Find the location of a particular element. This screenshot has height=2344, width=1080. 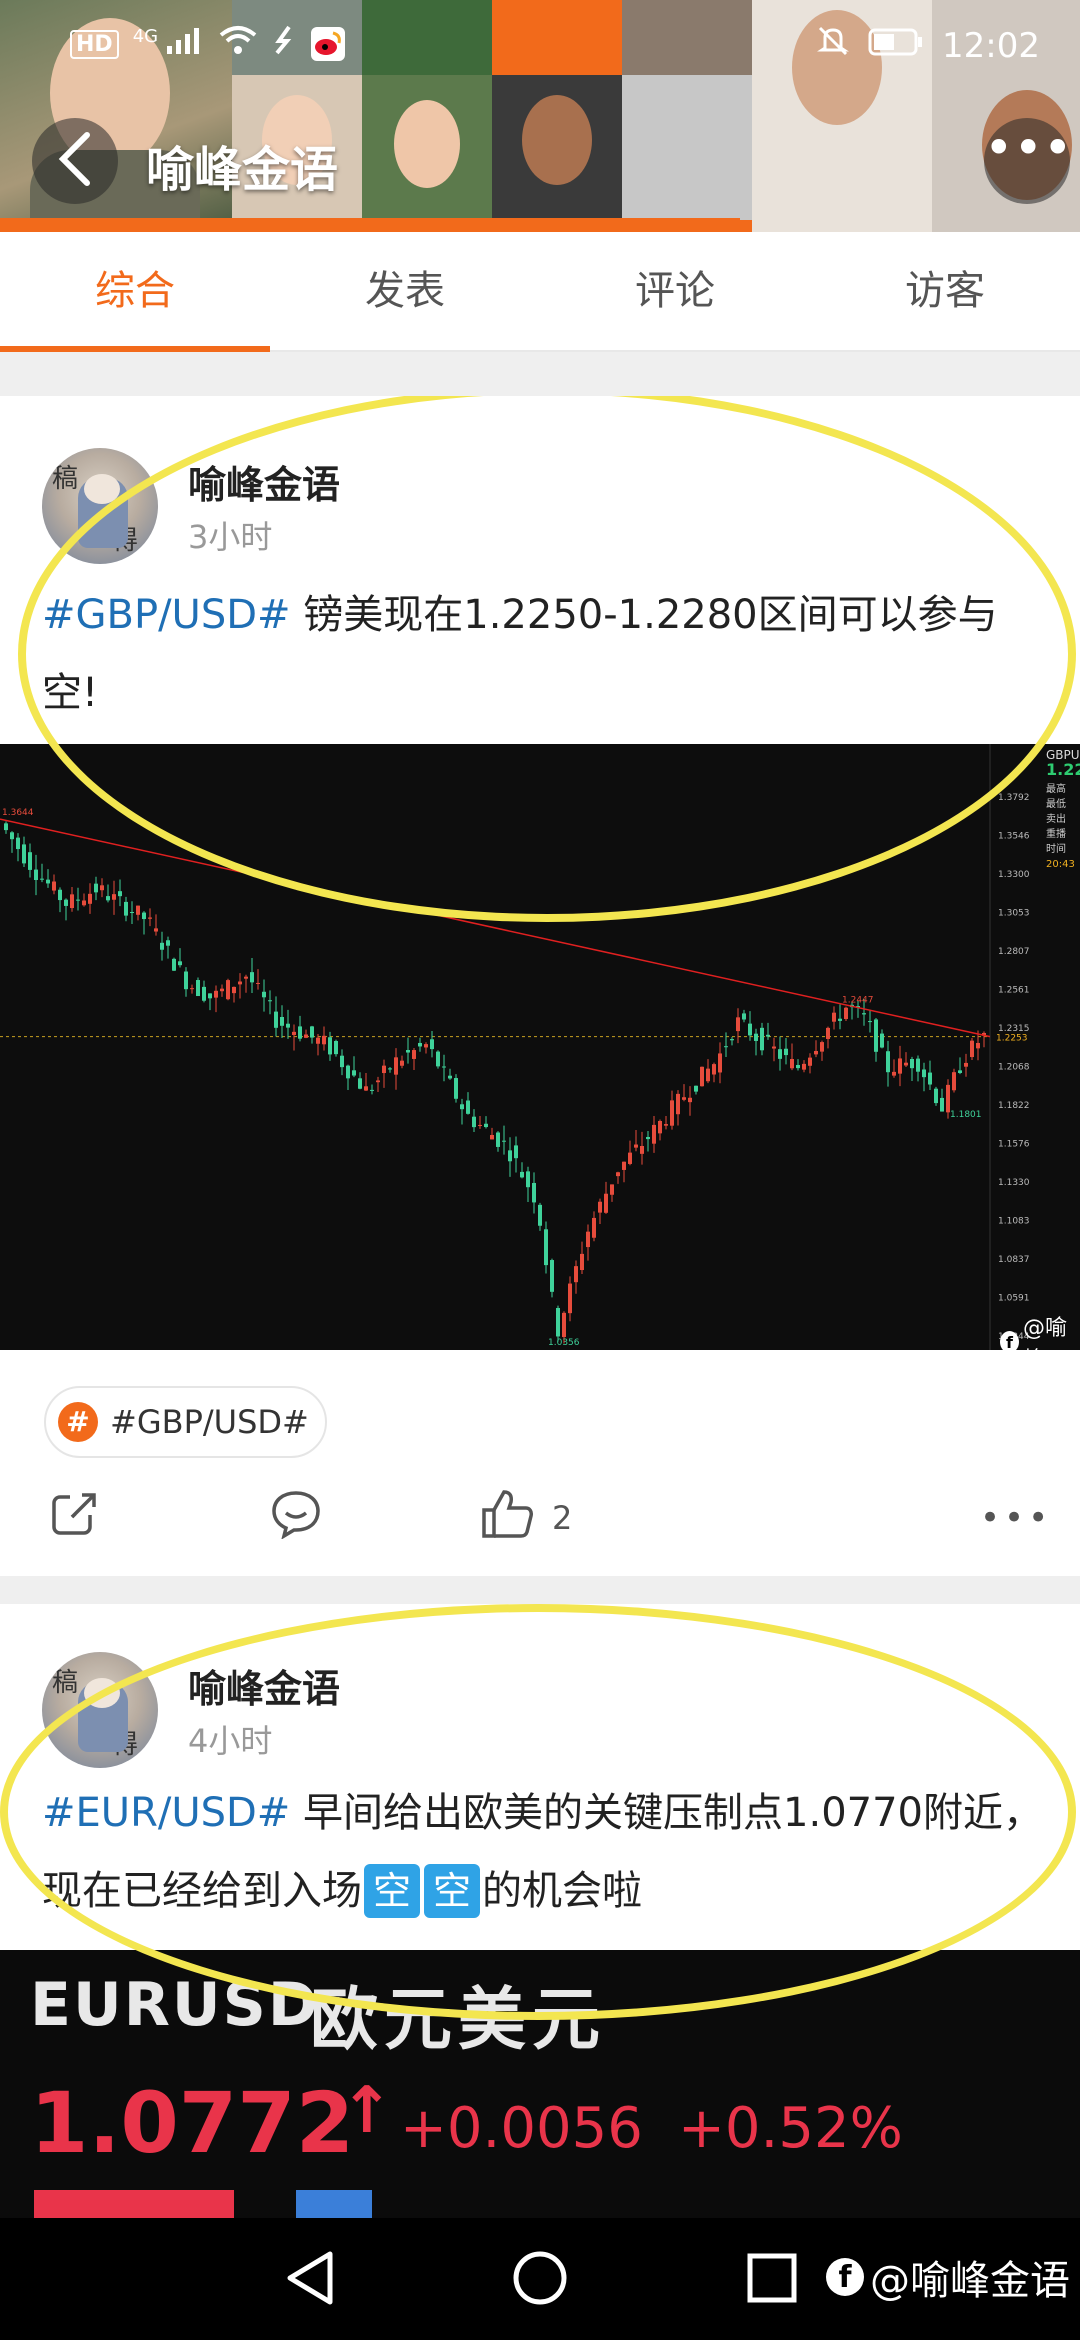

tab-all: 综合 is located at coordinates (135, 292).